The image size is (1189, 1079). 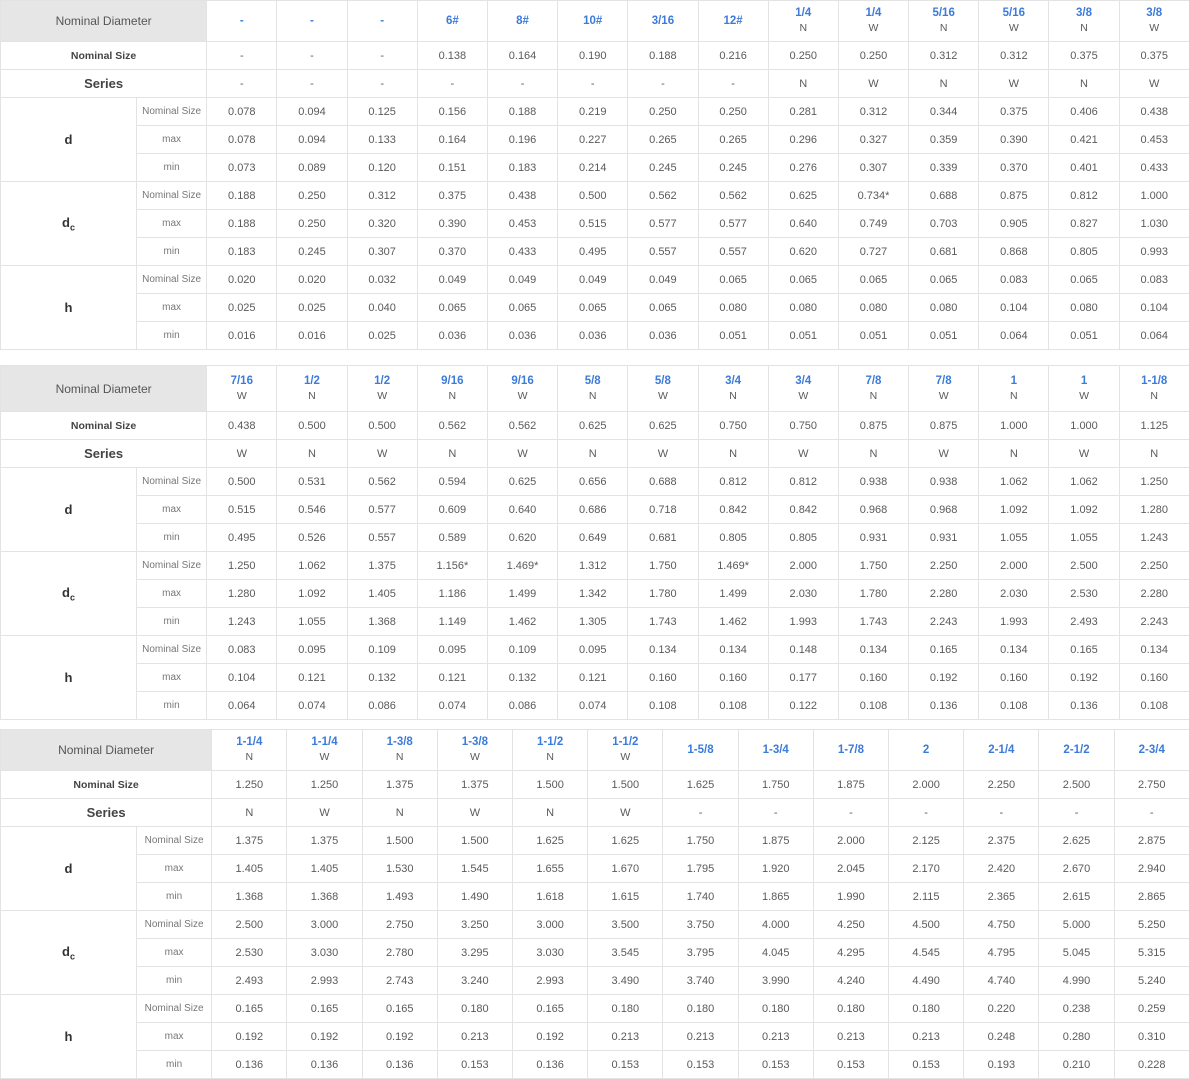 What do you see at coordinates (803, 482) in the screenshot?
I see `d-nominal-cell: 0.812` at bounding box center [803, 482].